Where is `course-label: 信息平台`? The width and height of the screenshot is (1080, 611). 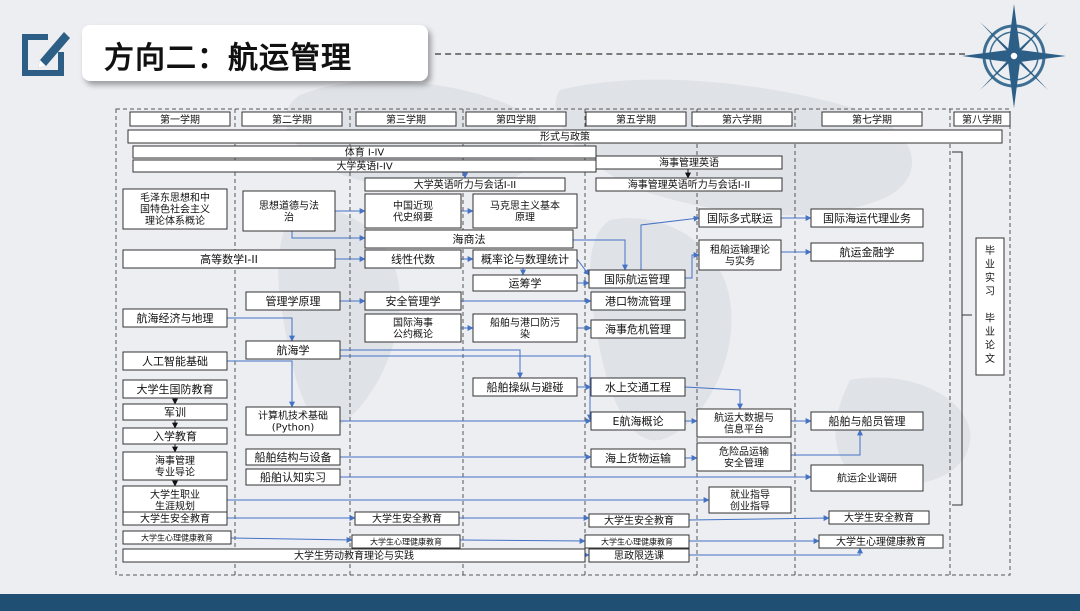
course-label: 信息平台 is located at coordinates (744, 428).